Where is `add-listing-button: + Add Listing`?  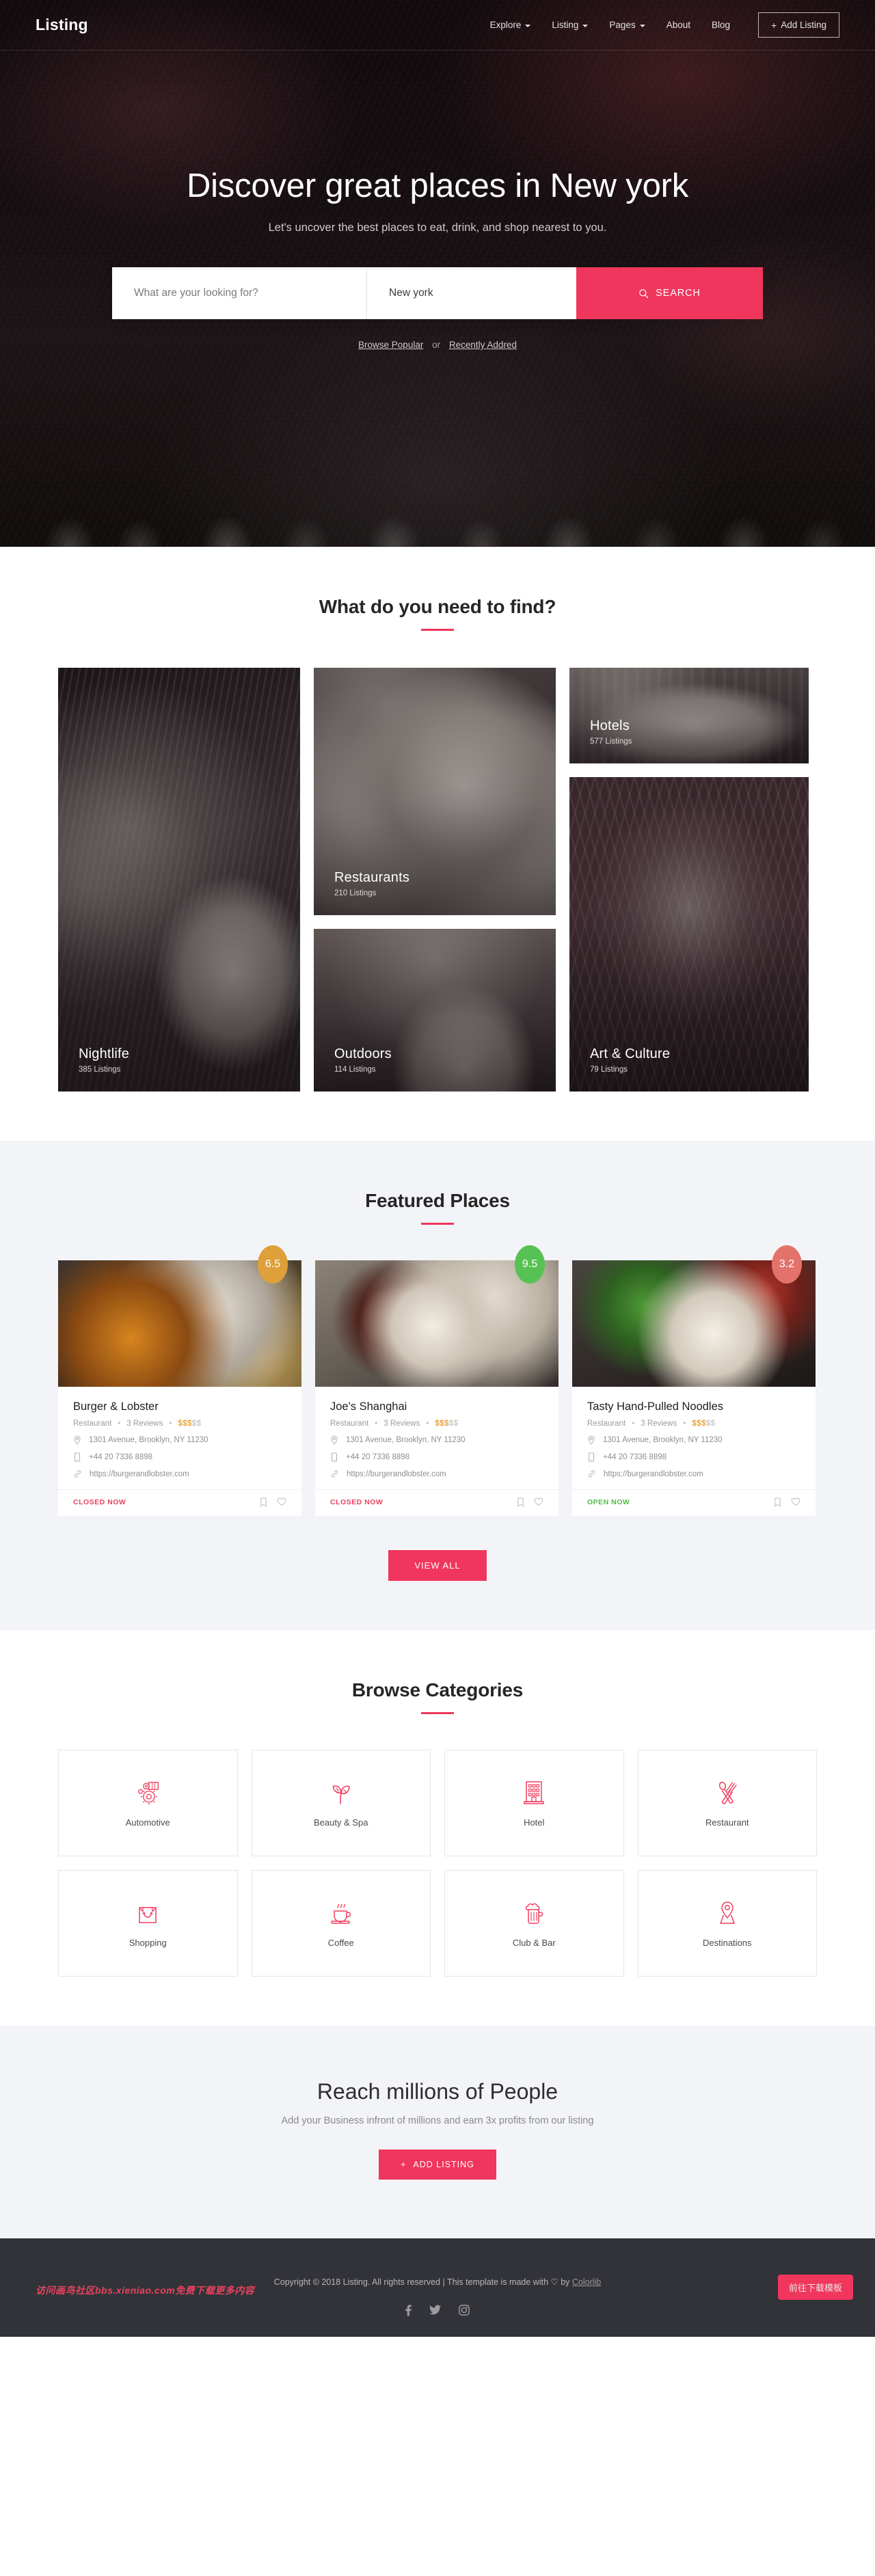
add-listing-button: + Add Listing is located at coordinates (798, 25).